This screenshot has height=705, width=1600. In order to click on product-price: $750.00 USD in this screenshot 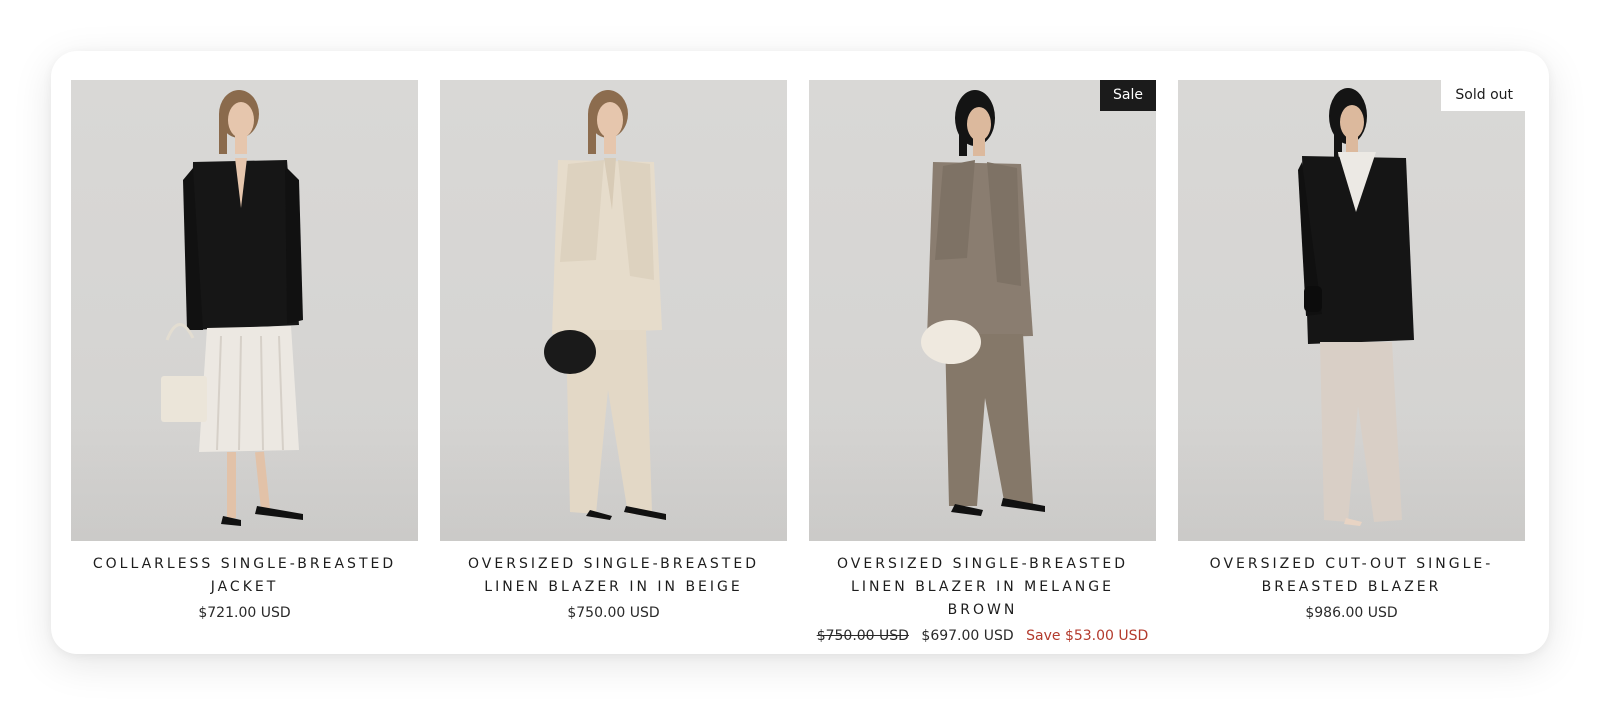, I will do `click(613, 613)`.